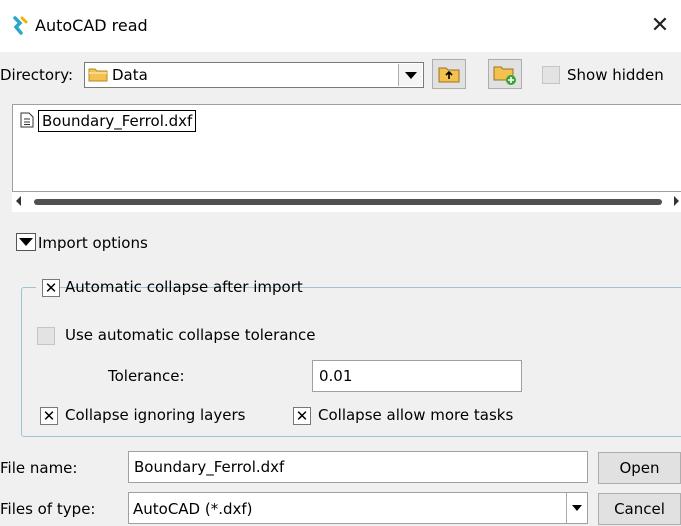  What do you see at coordinates (51, 288) in the screenshot?
I see `auto-collapse-checkbox: ✕` at bounding box center [51, 288].